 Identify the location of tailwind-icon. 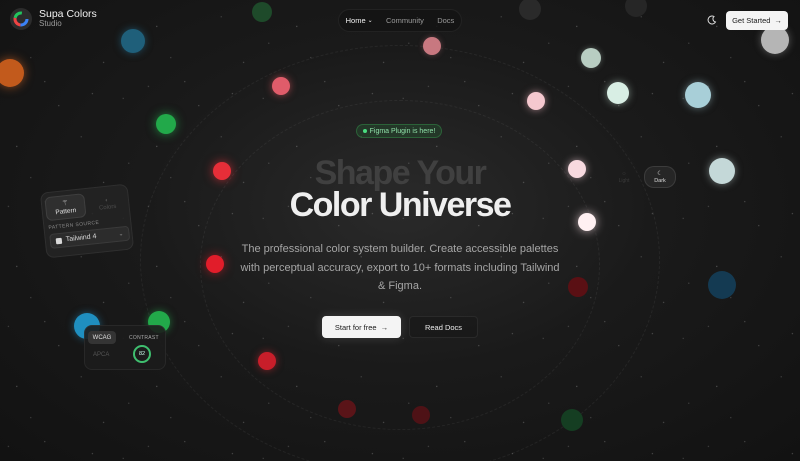
(59, 240).